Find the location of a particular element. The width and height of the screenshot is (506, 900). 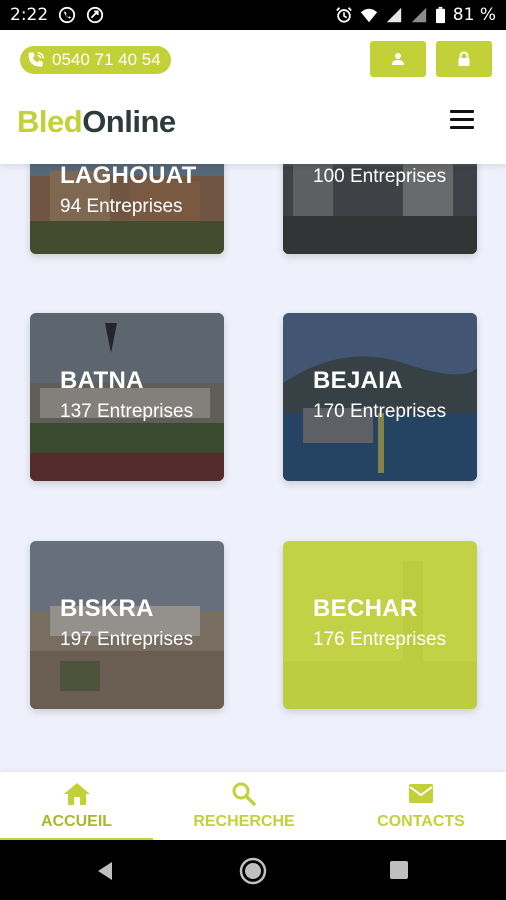

company-count: 170 Entreprises is located at coordinates (380, 411).